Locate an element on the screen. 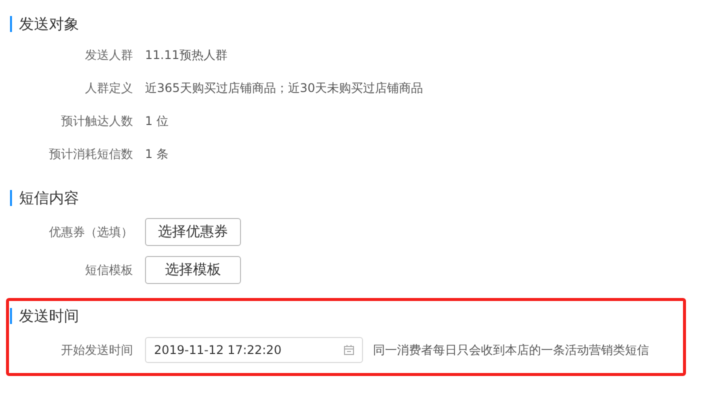 This screenshot has width=727, height=409. field-label: 预计消耗短信数 is located at coordinates (90, 154).